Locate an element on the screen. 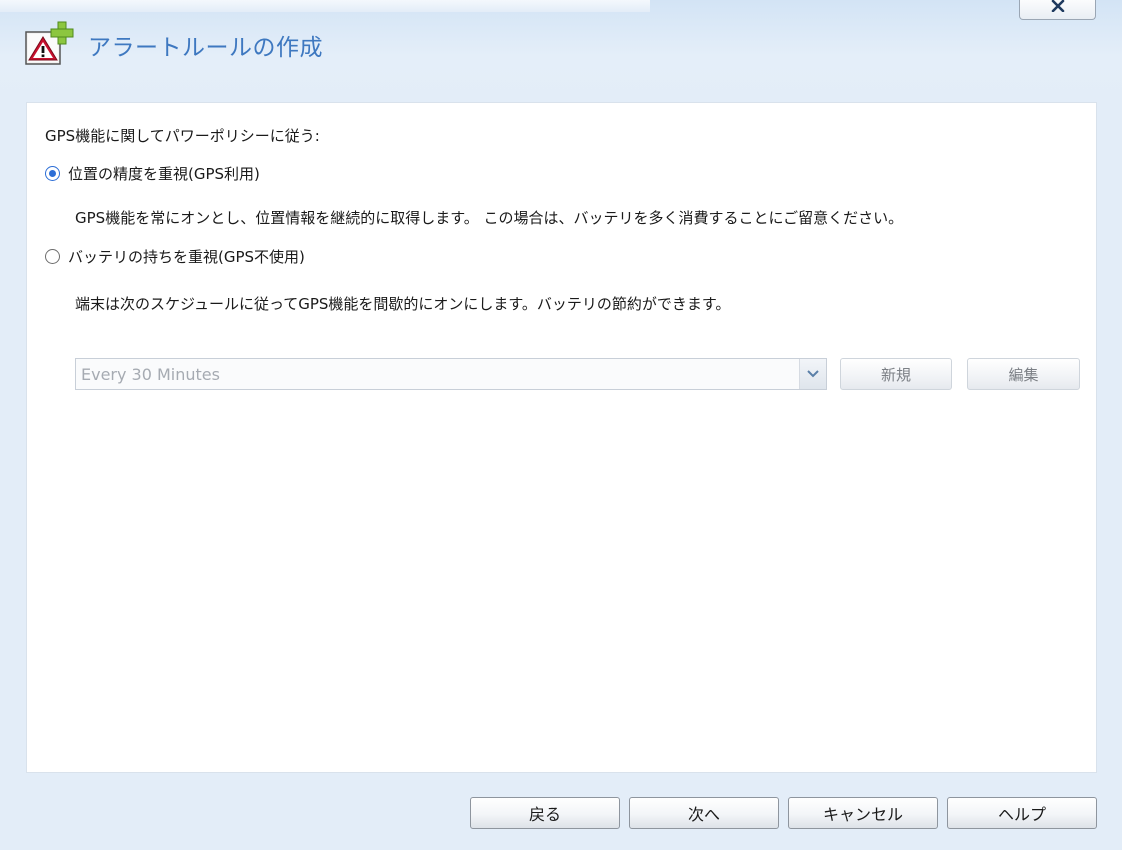 The height and width of the screenshot is (850, 1122). help-button: ヘルプ is located at coordinates (1022, 813).